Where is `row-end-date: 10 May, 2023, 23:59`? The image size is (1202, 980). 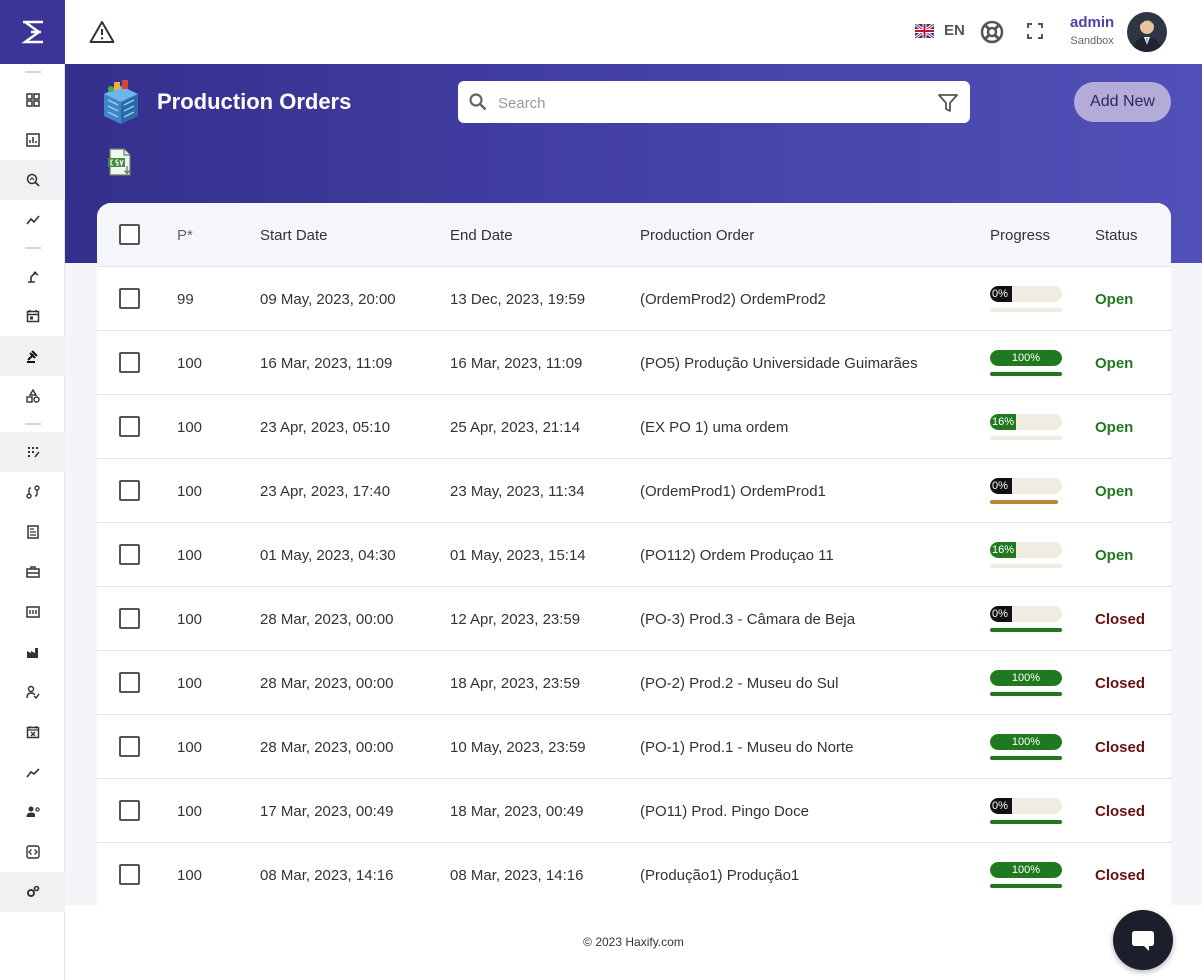 row-end-date: 10 May, 2023, 23:59 is located at coordinates (518, 747).